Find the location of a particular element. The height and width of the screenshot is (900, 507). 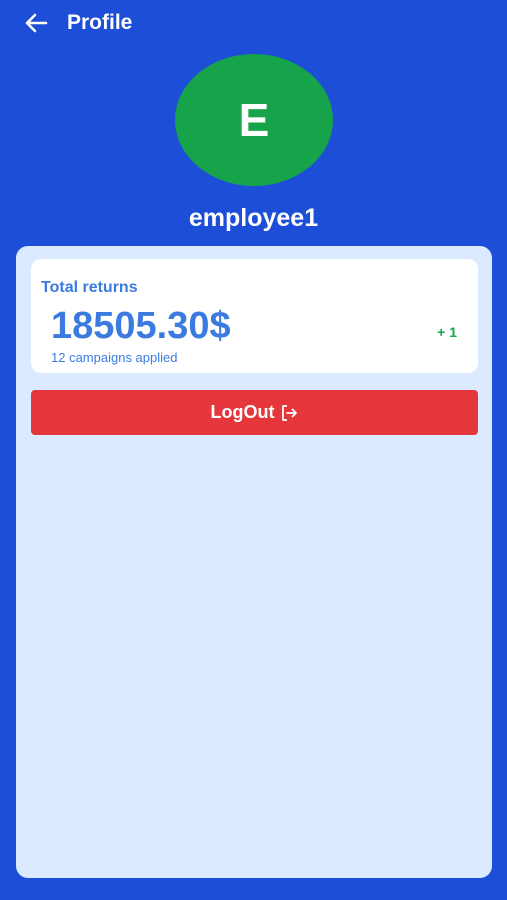

back-button is located at coordinates (36, 23).